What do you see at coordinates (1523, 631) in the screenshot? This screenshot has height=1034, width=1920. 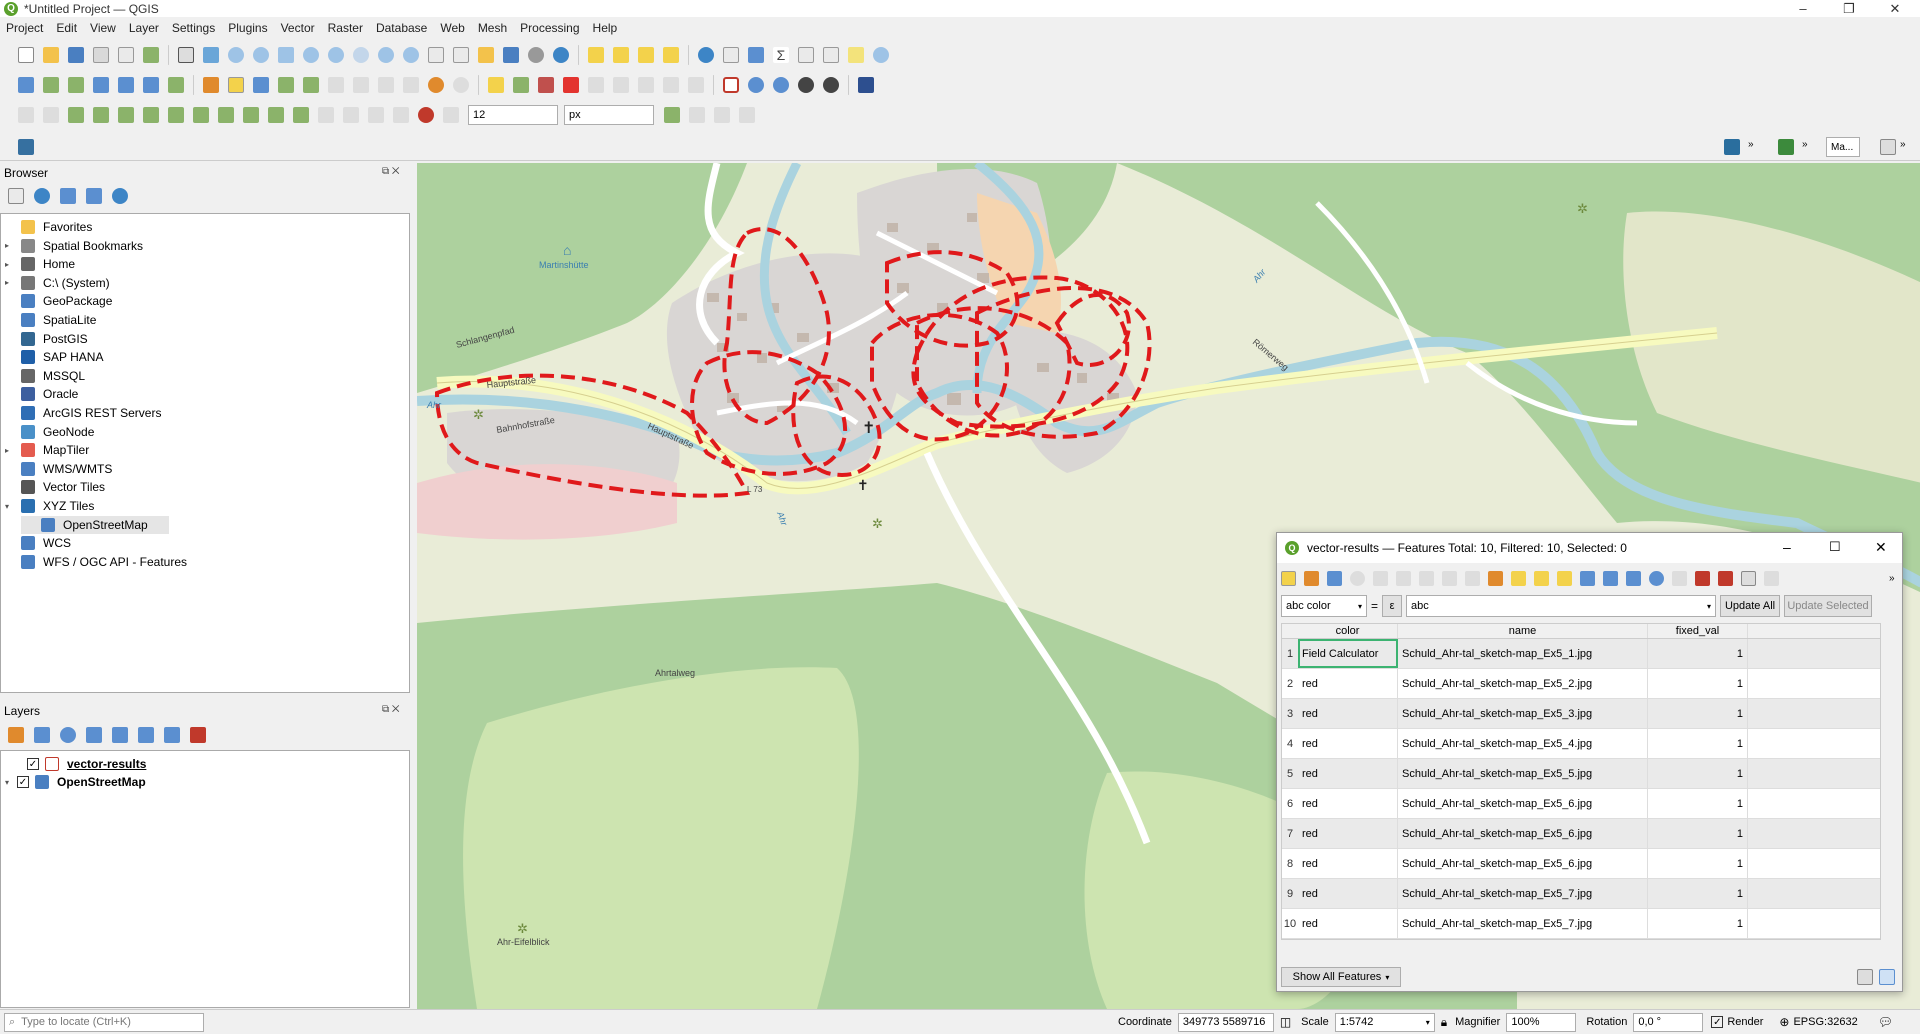 I see `column-header-name: name` at bounding box center [1523, 631].